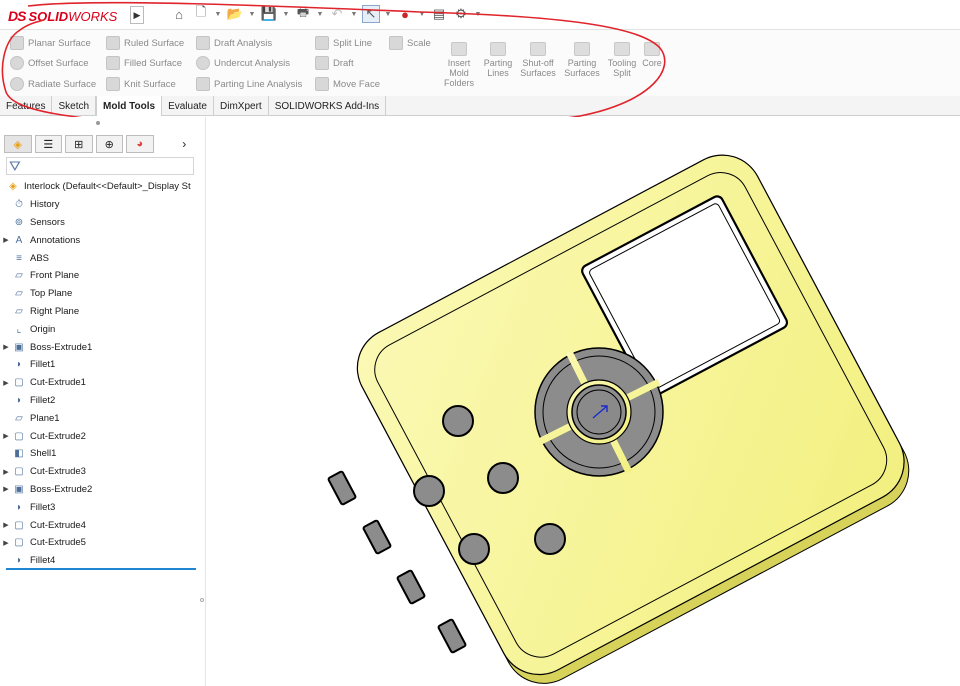  Describe the element at coordinates (137, 15) in the screenshot. I see `menu-expand-arrow-icon: ▶` at that location.